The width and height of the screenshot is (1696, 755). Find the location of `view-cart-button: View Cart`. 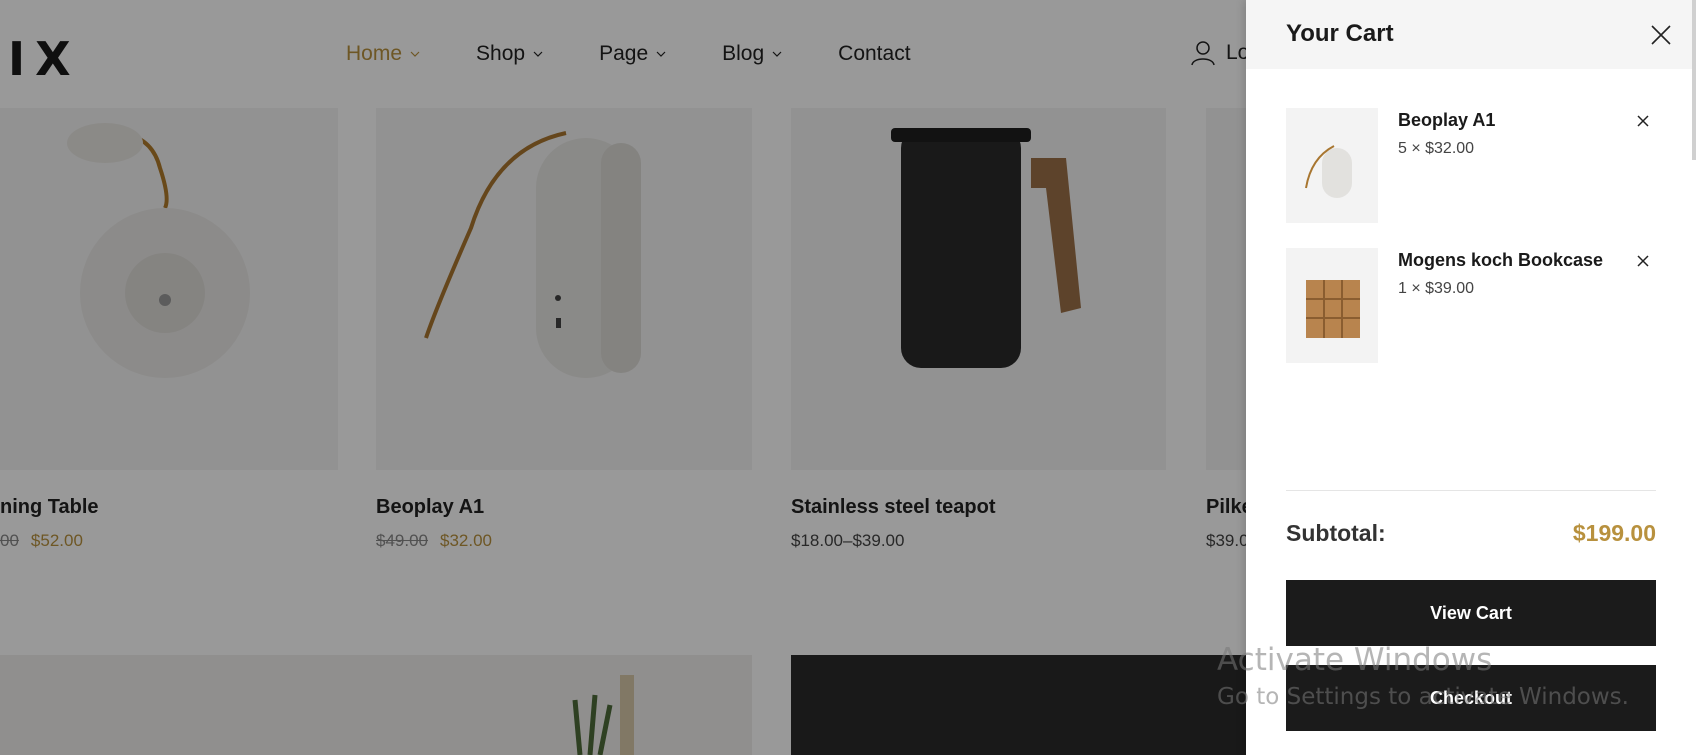

view-cart-button: View Cart is located at coordinates (1471, 613).